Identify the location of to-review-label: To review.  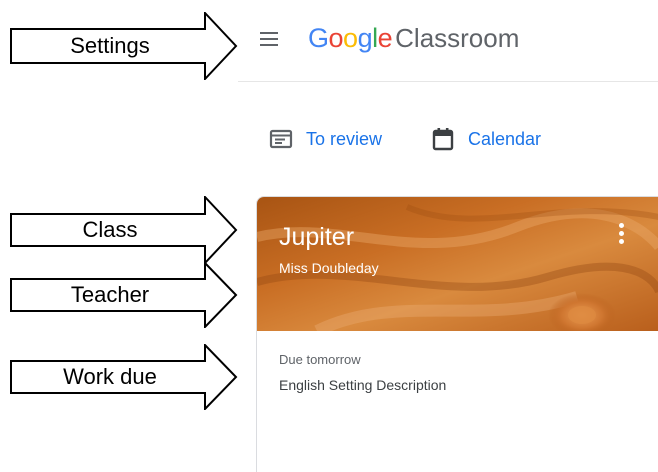
(344, 138).